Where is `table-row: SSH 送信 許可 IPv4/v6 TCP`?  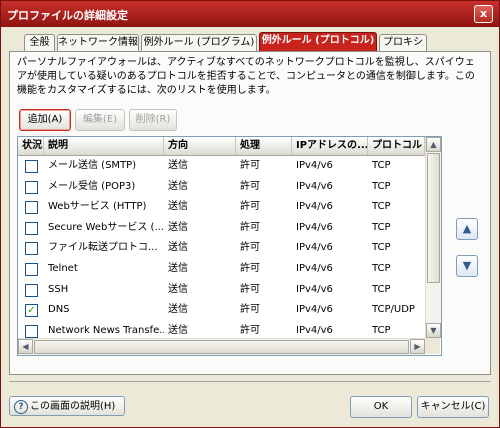 table-row: SSH 送信 許可 IPv4/v6 TCP is located at coordinates (221, 290).